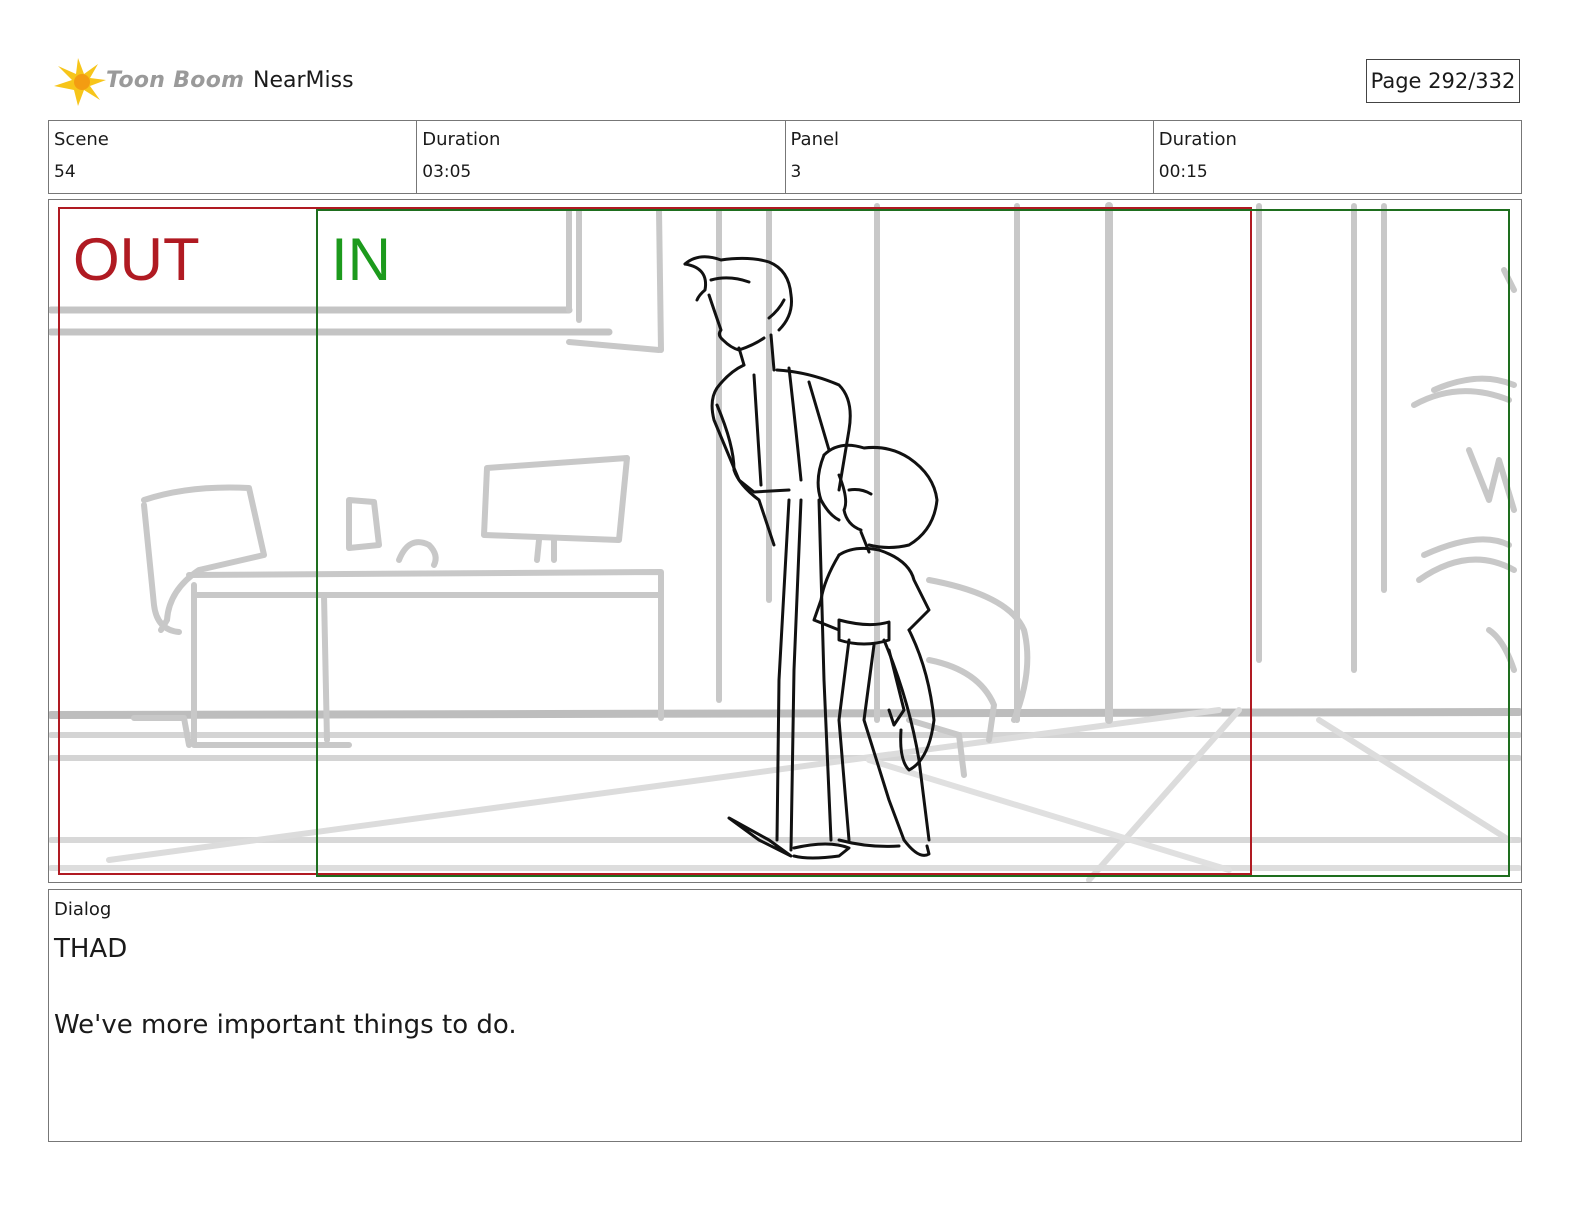 This screenshot has width=1584, height=1224. What do you see at coordinates (65, 172) in the screenshot?
I see `scene-value: 54` at bounding box center [65, 172].